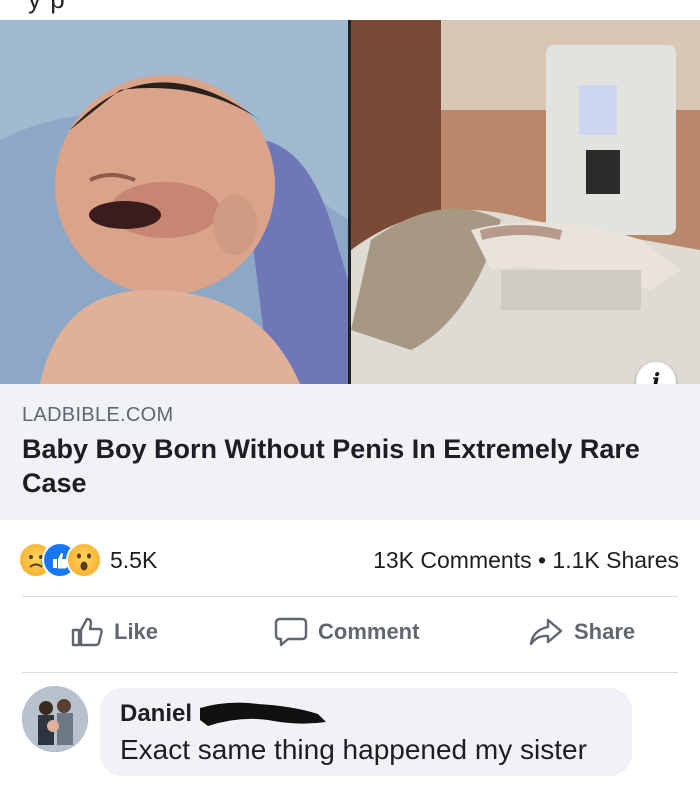 This screenshot has width=700, height=794. Describe the element at coordinates (350, 10) in the screenshot. I see `previous-post-text-fragment: y p` at that location.